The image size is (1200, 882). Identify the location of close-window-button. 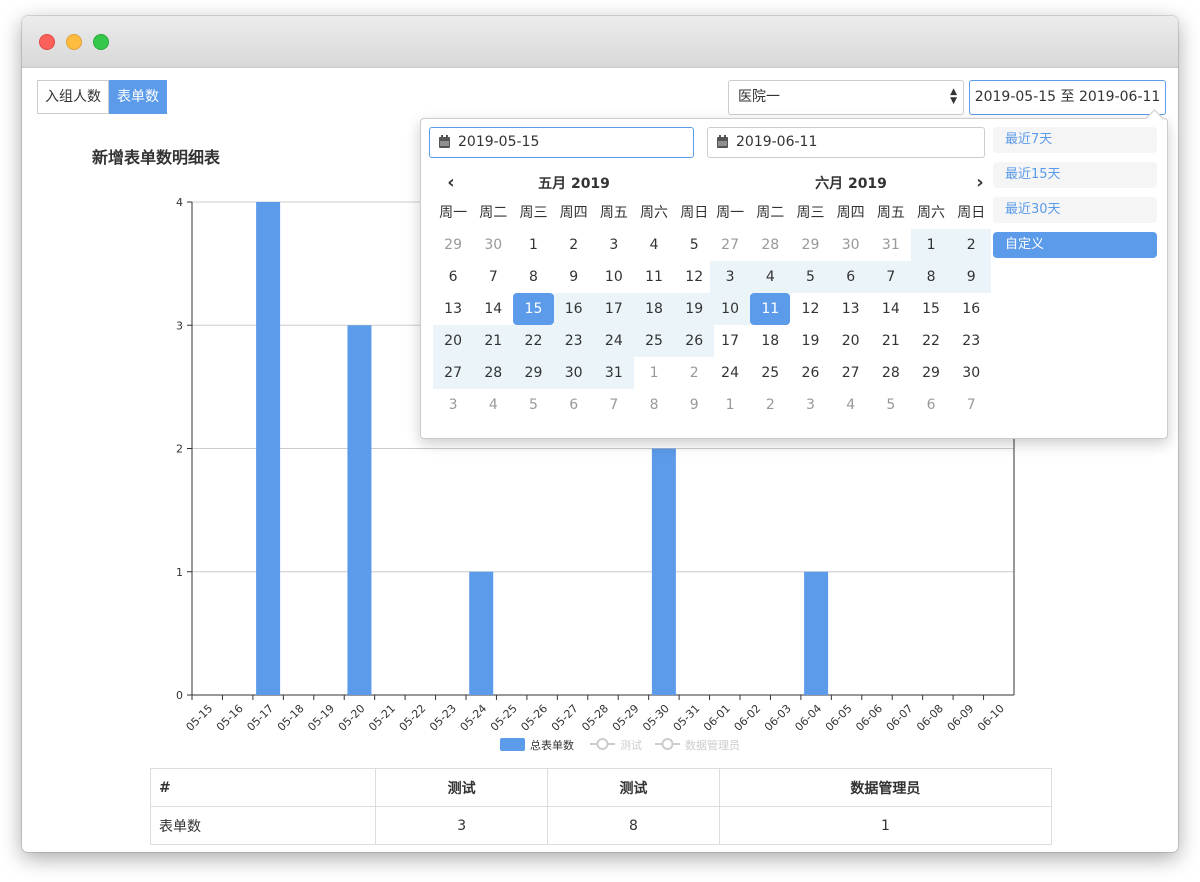
(47, 42).